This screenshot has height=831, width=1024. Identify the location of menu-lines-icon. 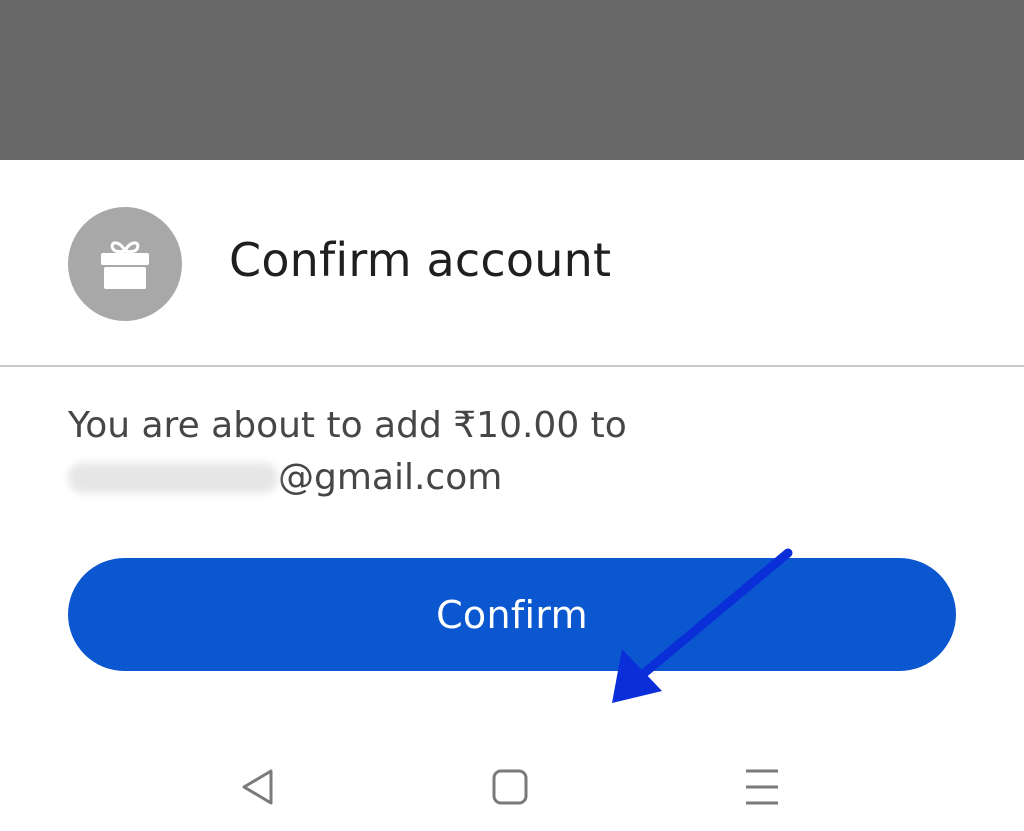
(762, 787).